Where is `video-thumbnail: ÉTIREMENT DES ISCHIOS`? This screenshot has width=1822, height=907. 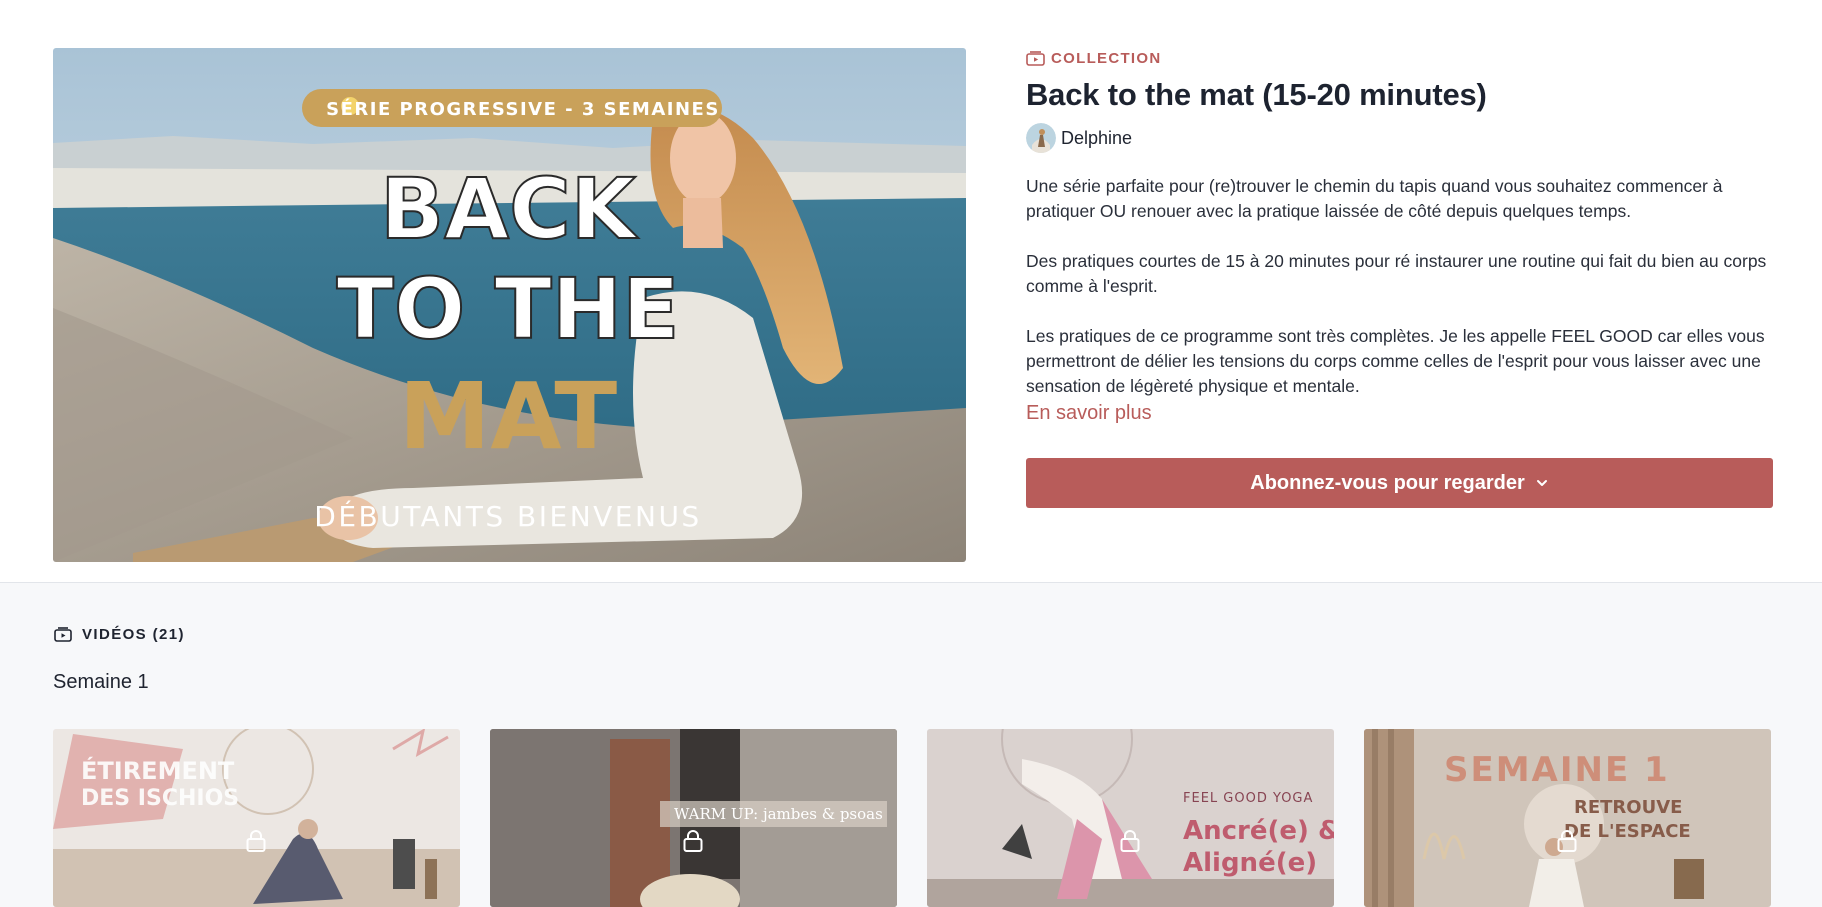
video-thumbnail: ÉTIREMENT DES ISCHIOS is located at coordinates (256, 818).